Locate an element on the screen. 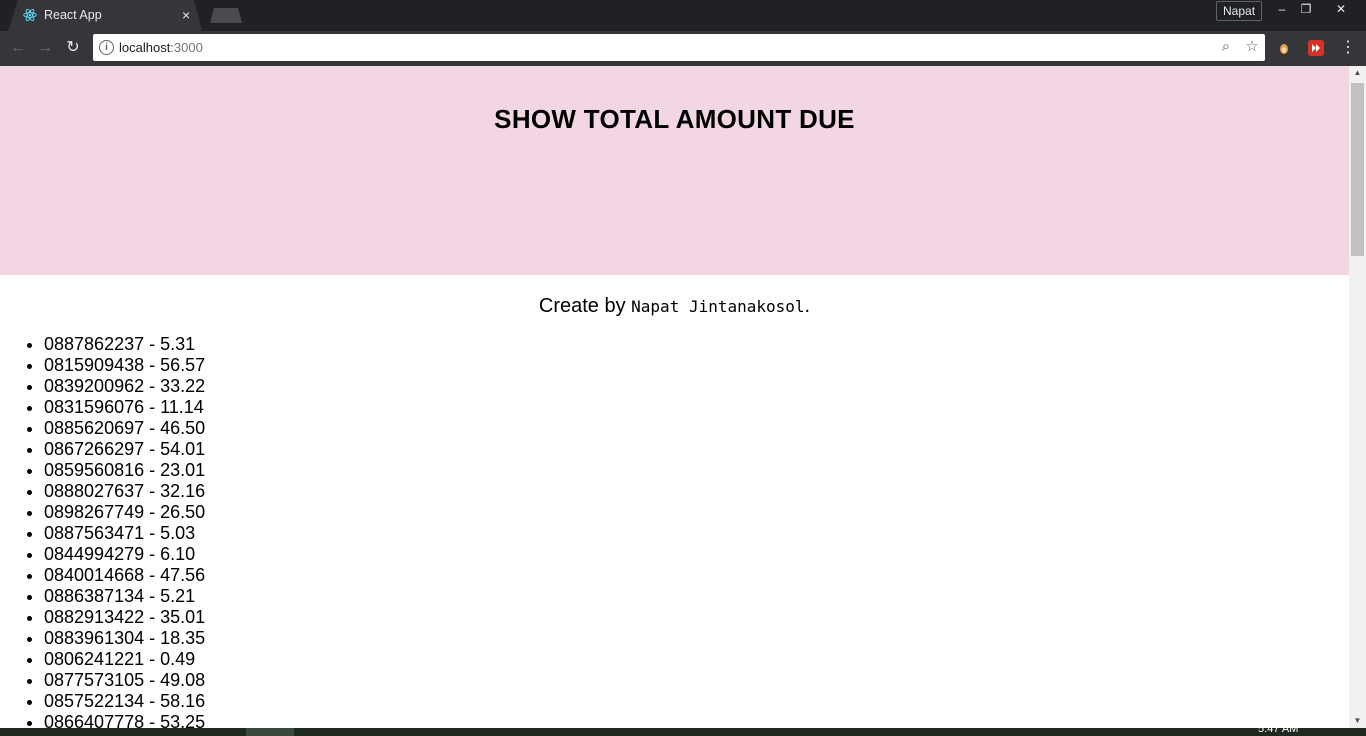 The width and height of the screenshot is (1366, 736). tab-title: React App is located at coordinates (73, 15).